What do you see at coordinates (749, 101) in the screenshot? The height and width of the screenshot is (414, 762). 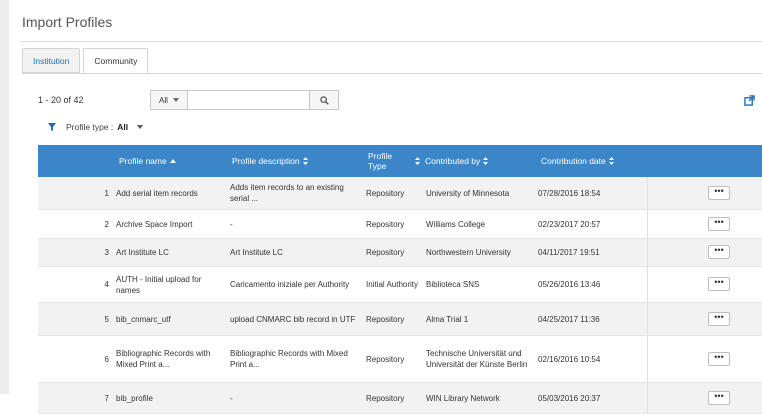 I see `export-icon` at bounding box center [749, 101].